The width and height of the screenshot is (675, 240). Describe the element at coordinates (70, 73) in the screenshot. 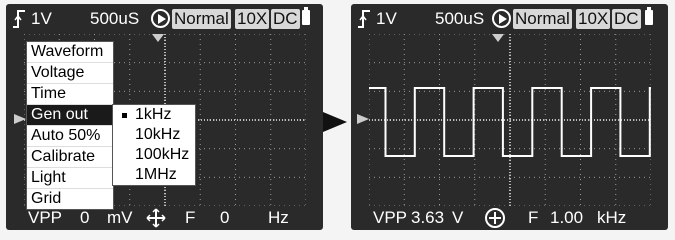

I see `menu-item-voltage: Voltage` at that location.